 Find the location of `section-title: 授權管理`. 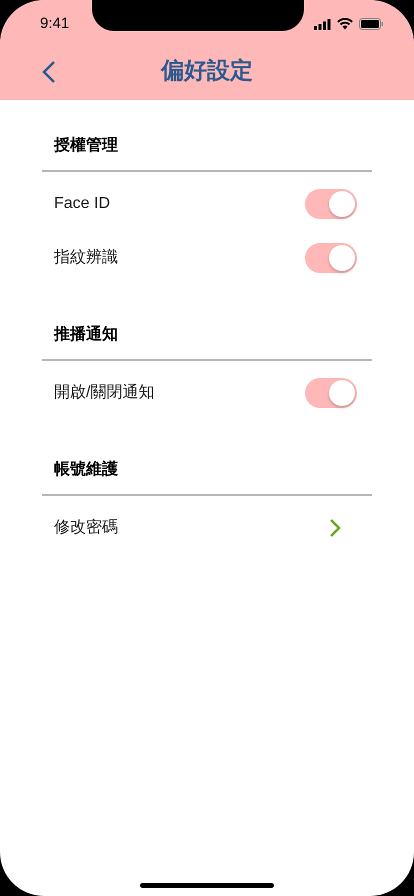

section-title: 授權管理 is located at coordinates (86, 146).